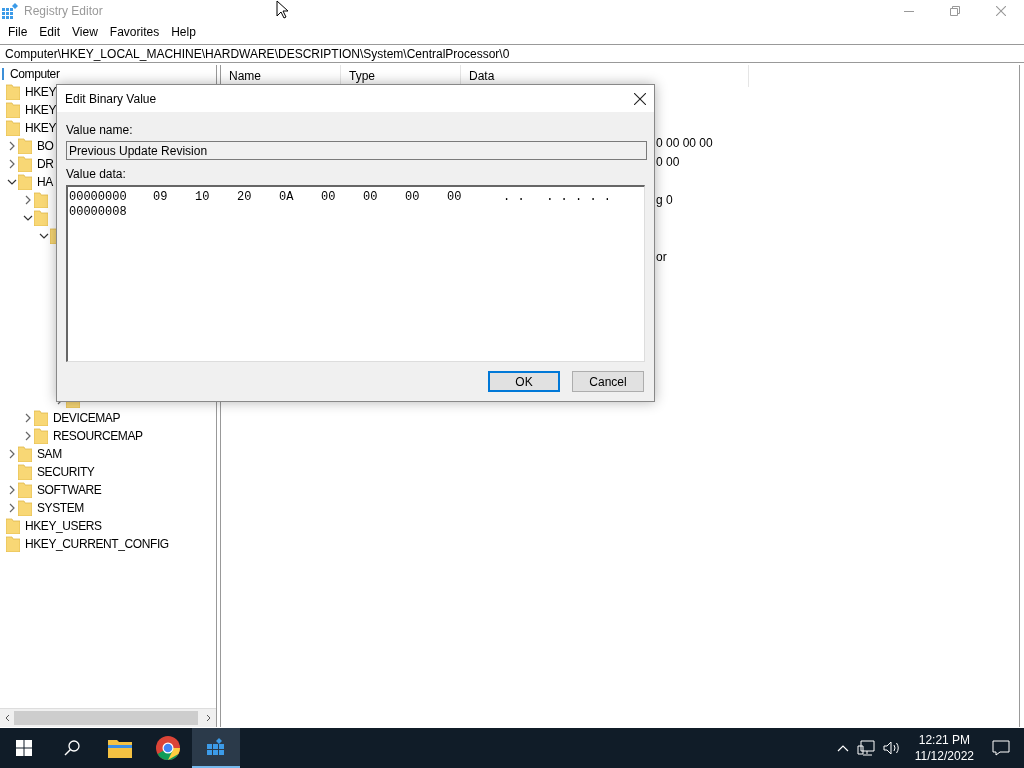 The width and height of the screenshot is (1024, 768). I want to click on dialog-title: Edit Binary Value, so click(111, 98).